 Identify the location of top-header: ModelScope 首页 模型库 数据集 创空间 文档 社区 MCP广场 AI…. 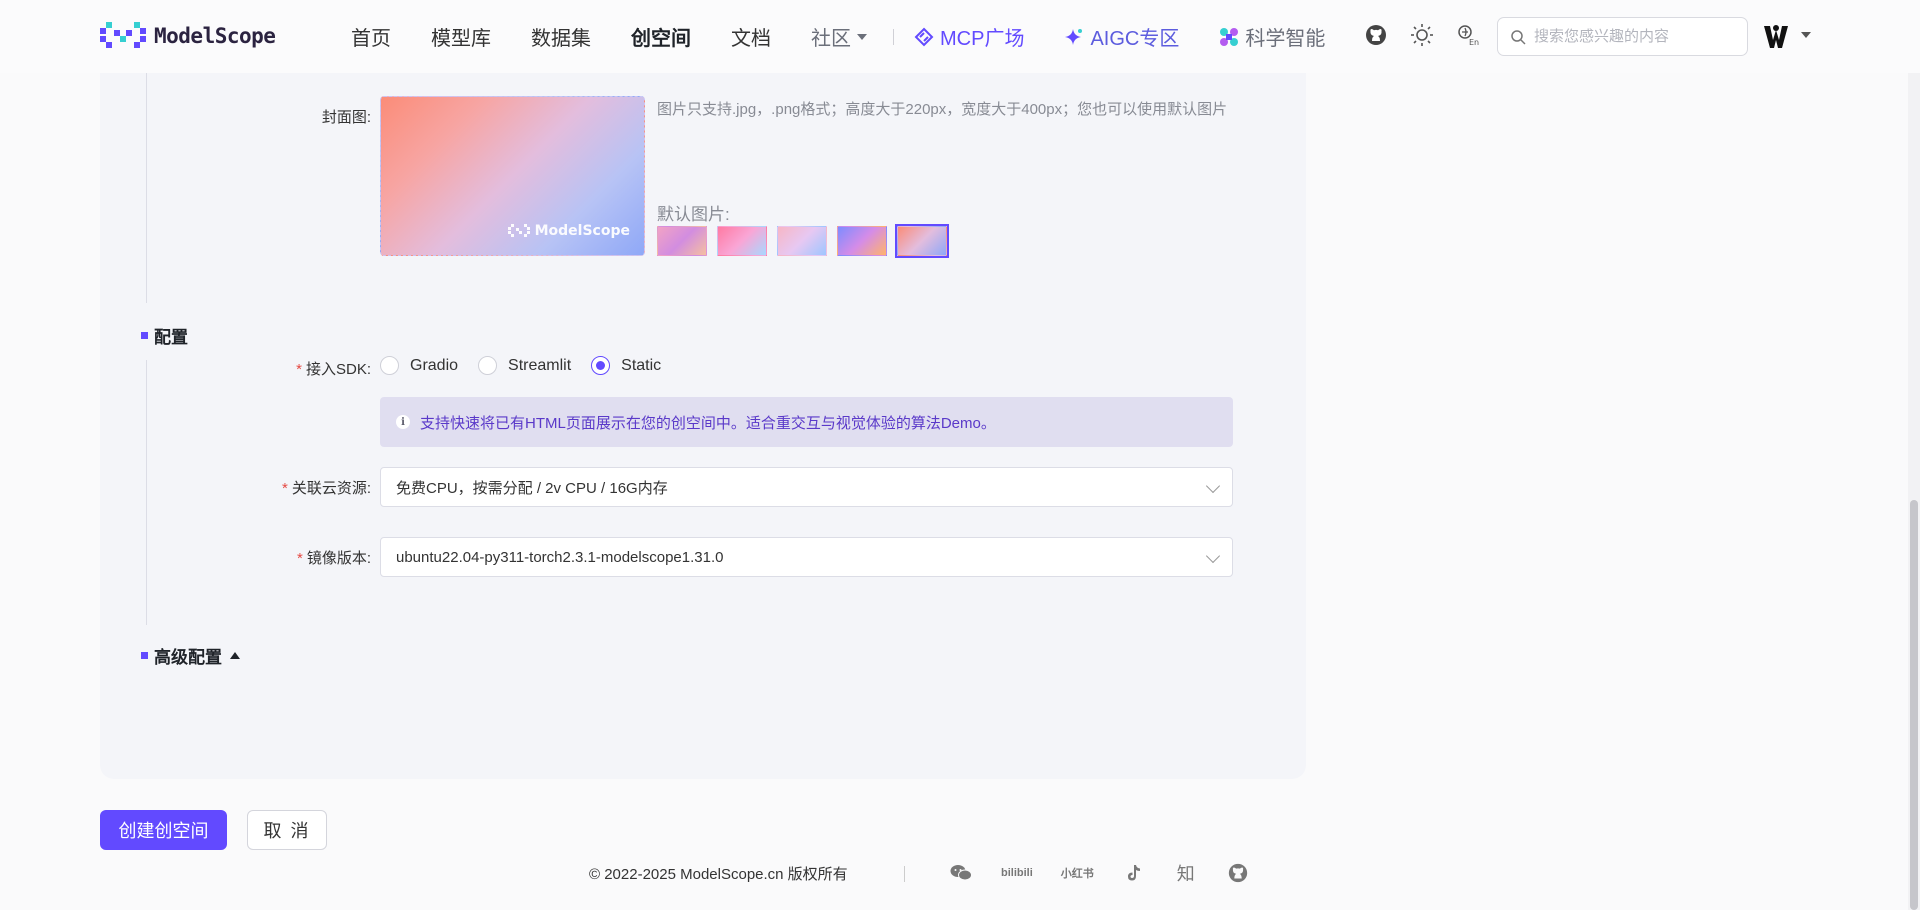
(960, 36).